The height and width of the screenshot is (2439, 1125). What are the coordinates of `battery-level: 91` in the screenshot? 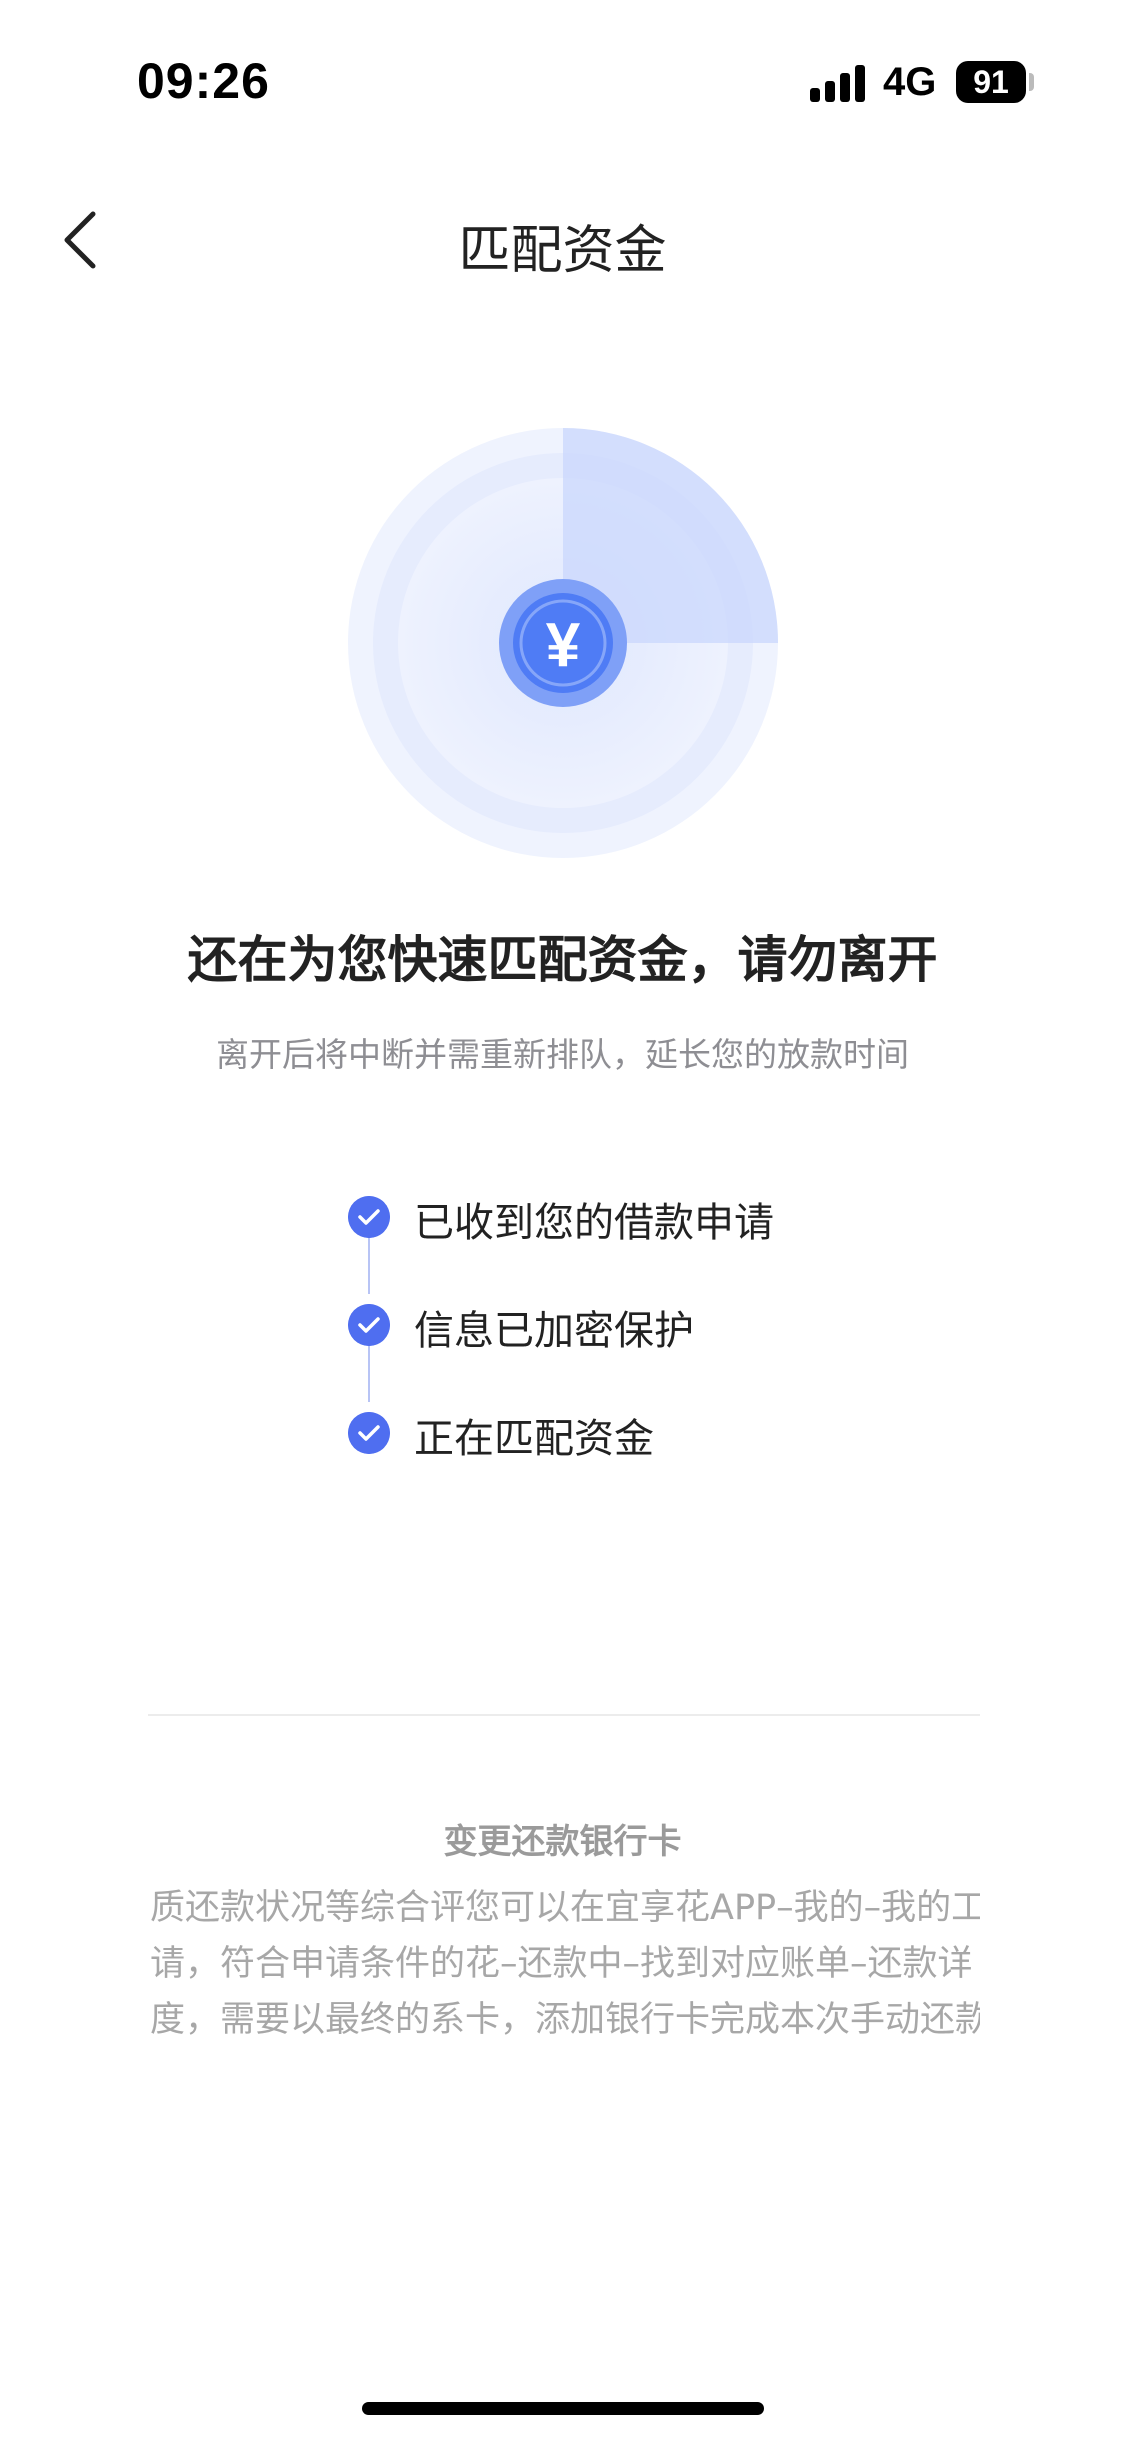 It's located at (991, 82).